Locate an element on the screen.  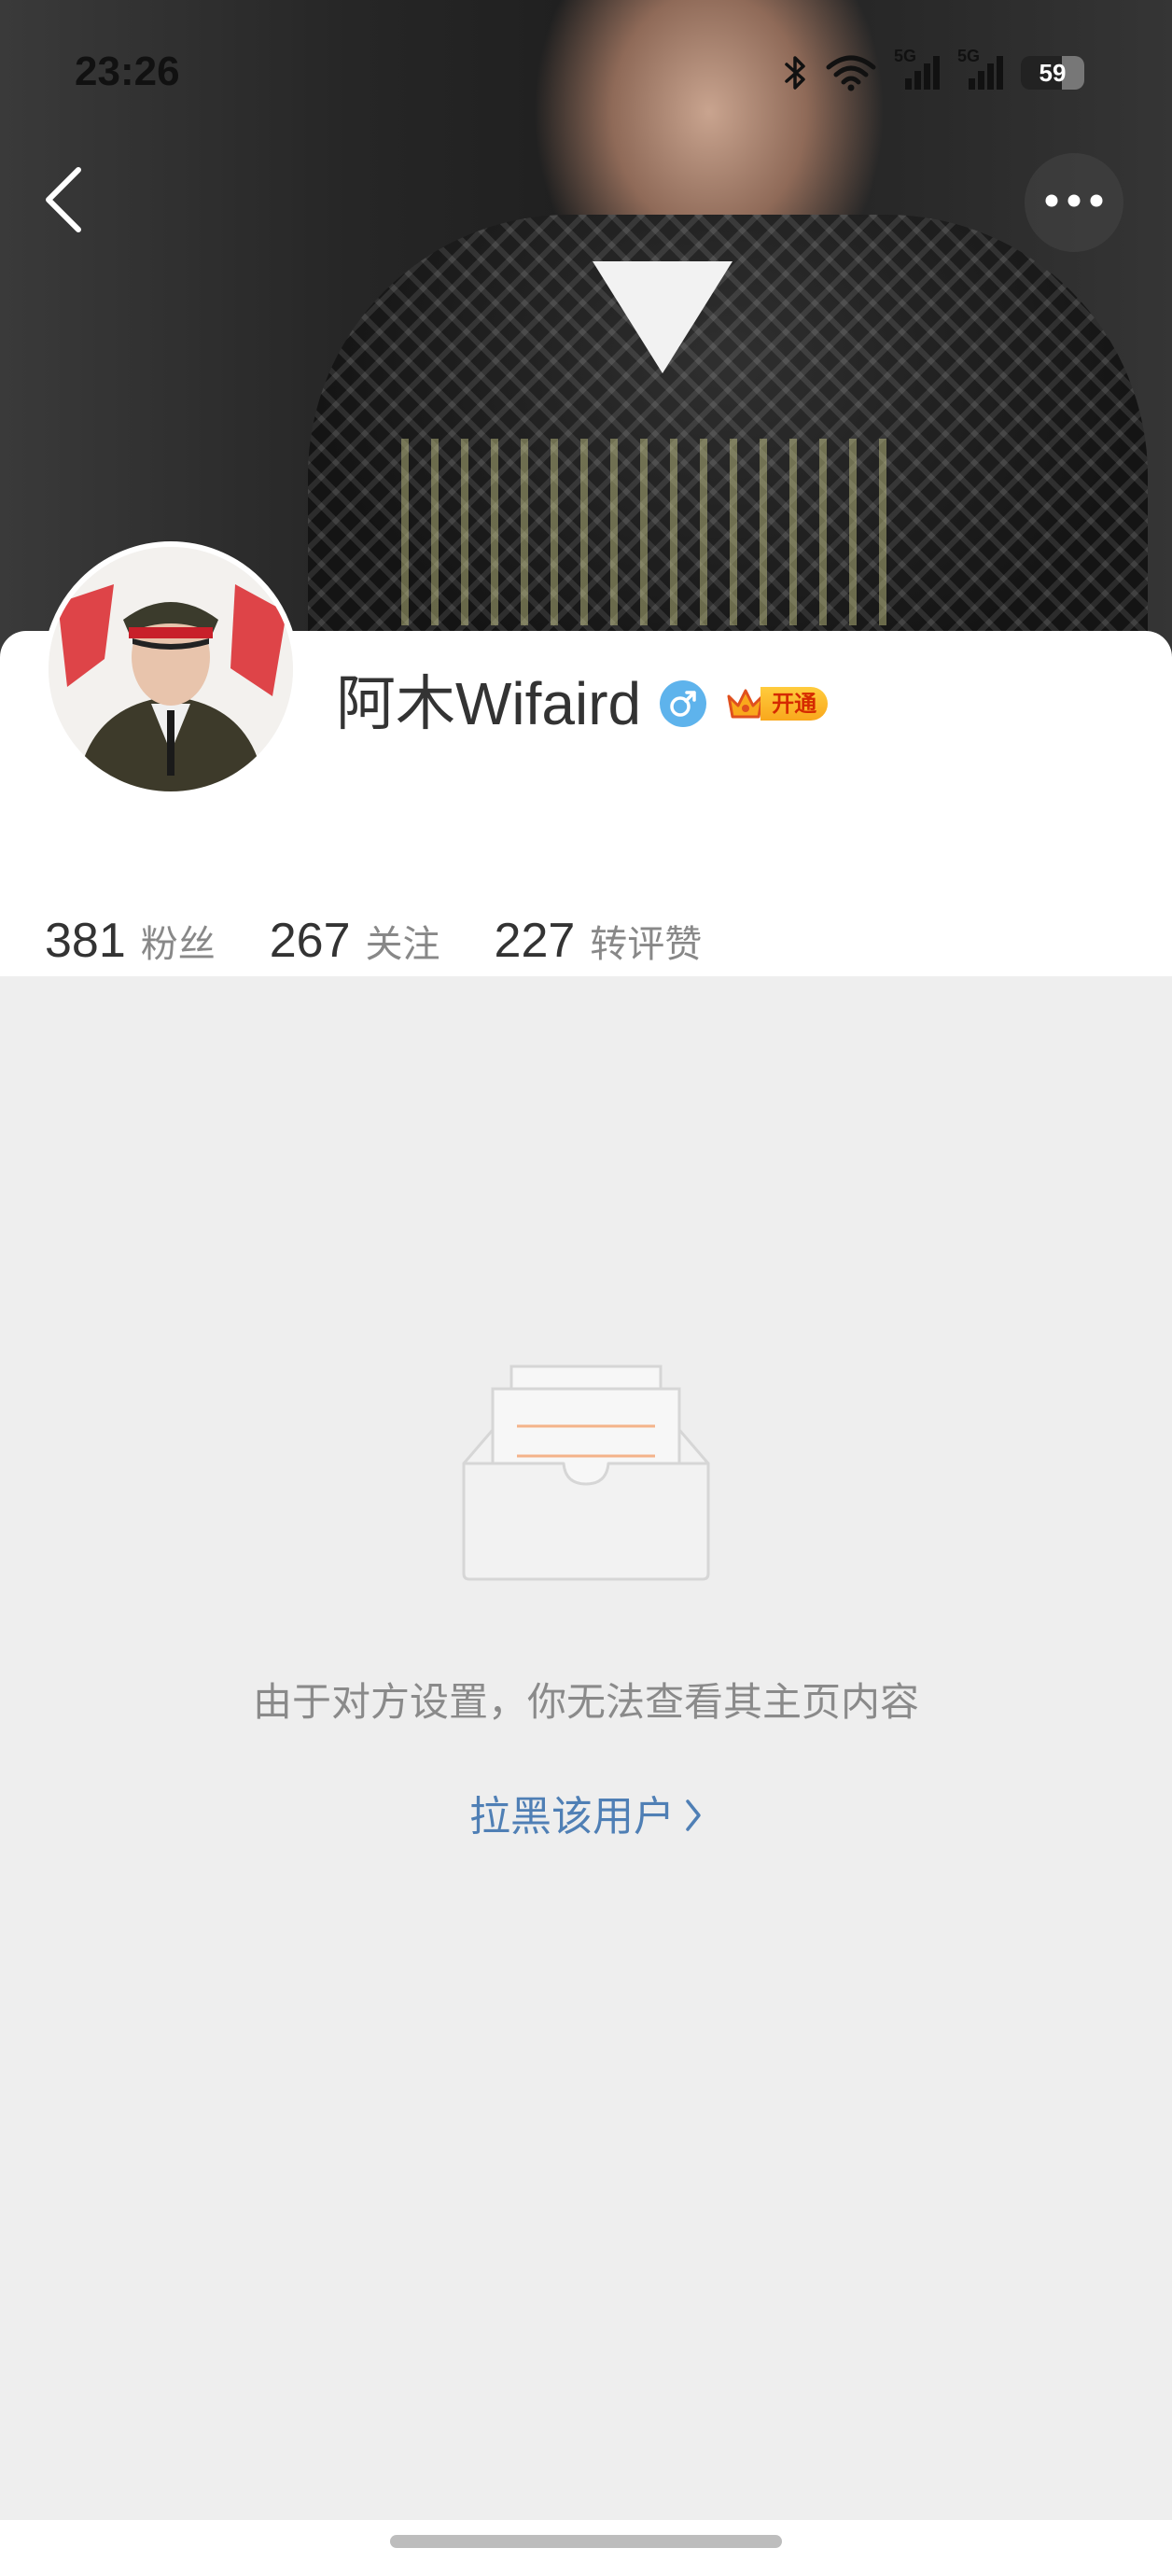
following-count: 267 is located at coordinates (310, 941).